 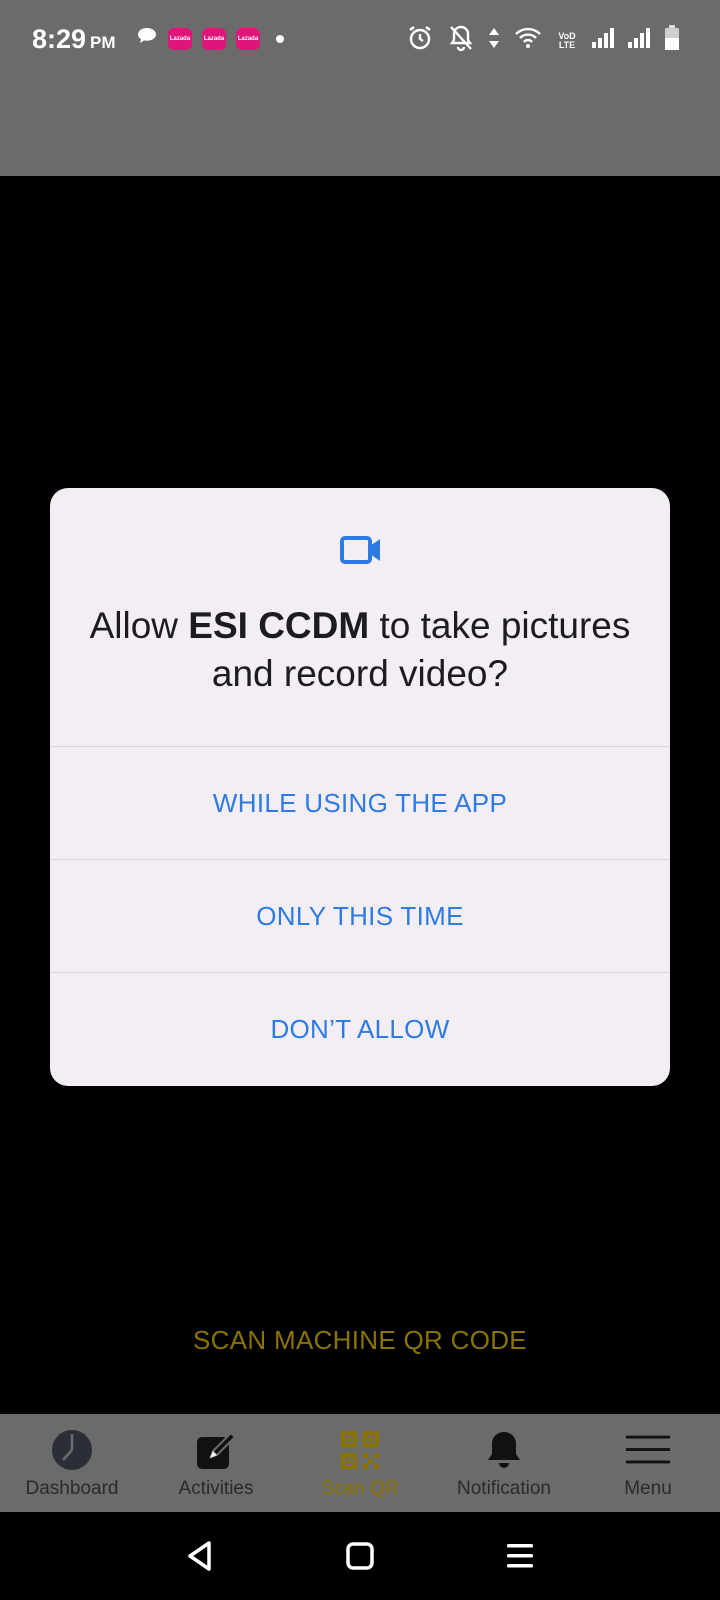 What do you see at coordinates (360, 803) in the screenshot?
I see `while-using-app-button: WHILE USING THE APP` at bounding box center [360, 803].